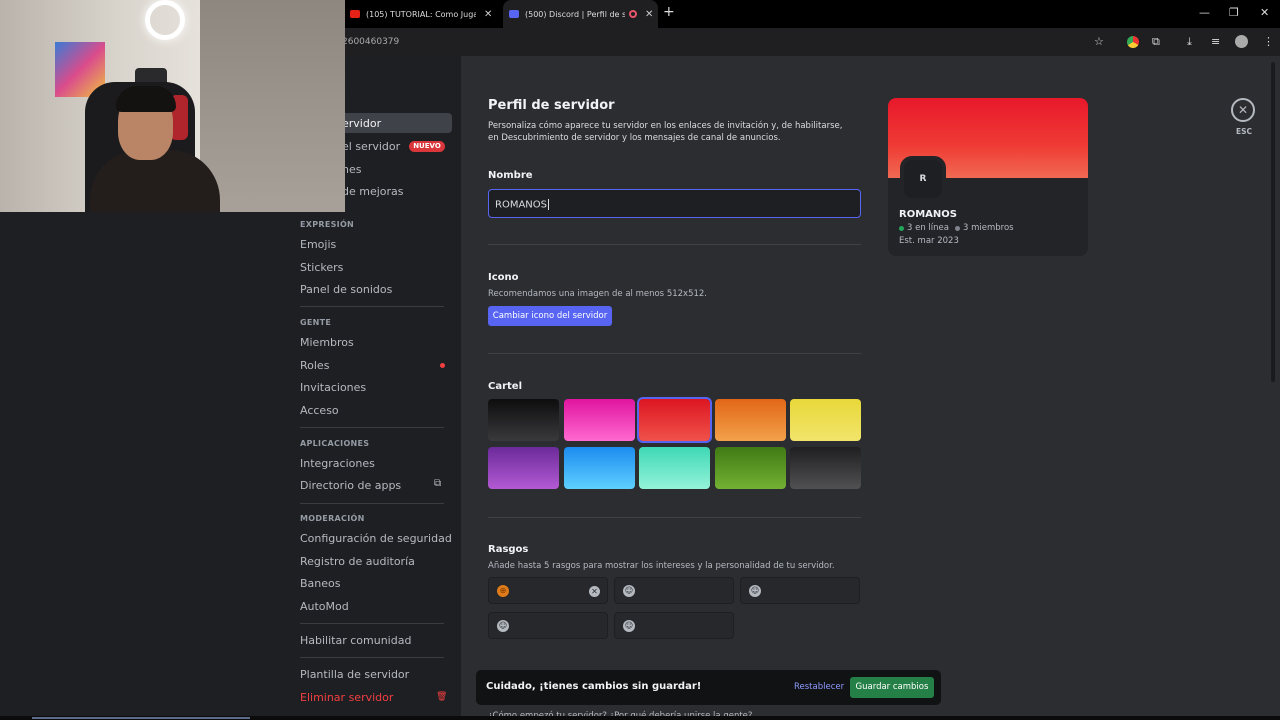 The width and height of the screenshot is (1280, 720). I want to click on tab-title: (500) Discord | Perfil de serv, so click(575, 14).